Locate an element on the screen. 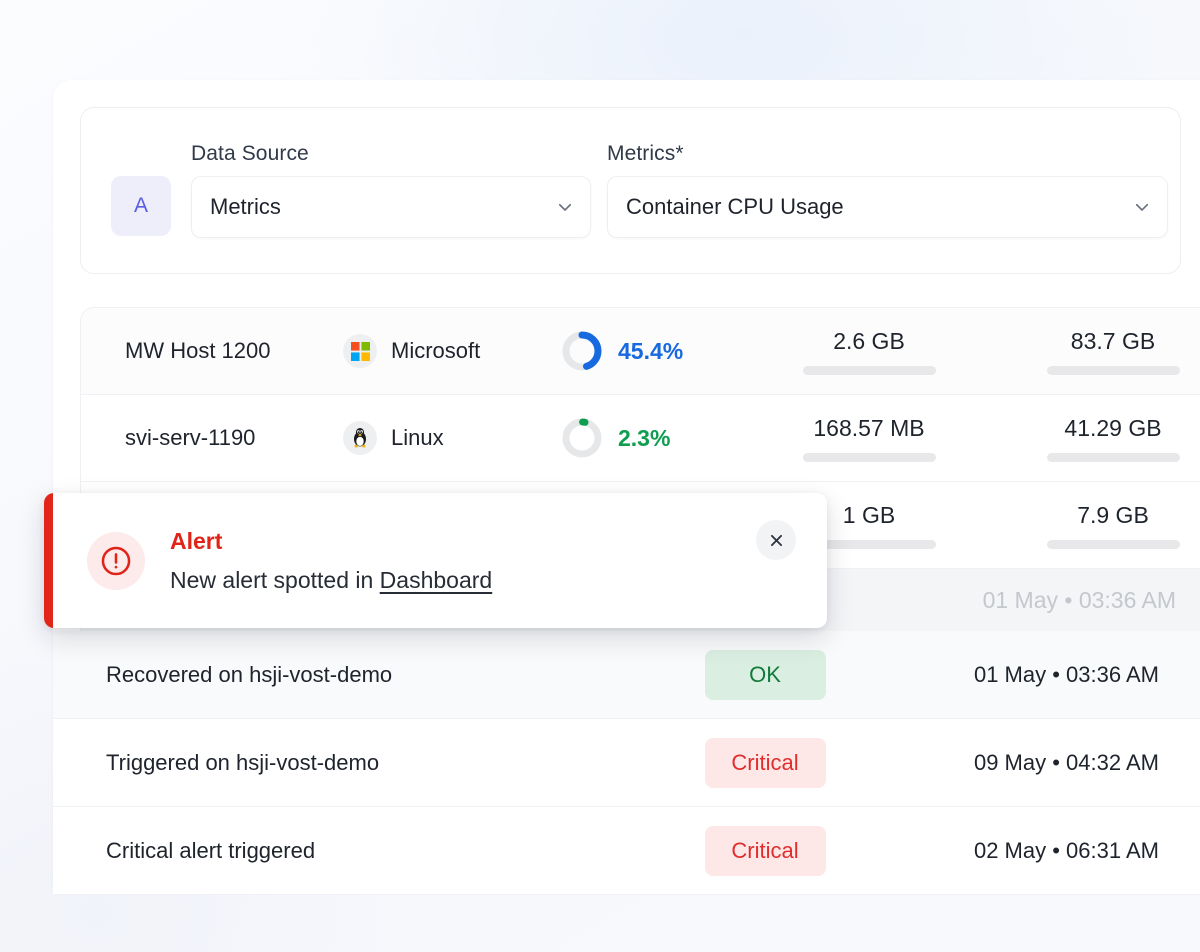 The height and width of the screenshot is (952, 1200). host-name: svi-serv-1190 is located at coordinates (190, 437).